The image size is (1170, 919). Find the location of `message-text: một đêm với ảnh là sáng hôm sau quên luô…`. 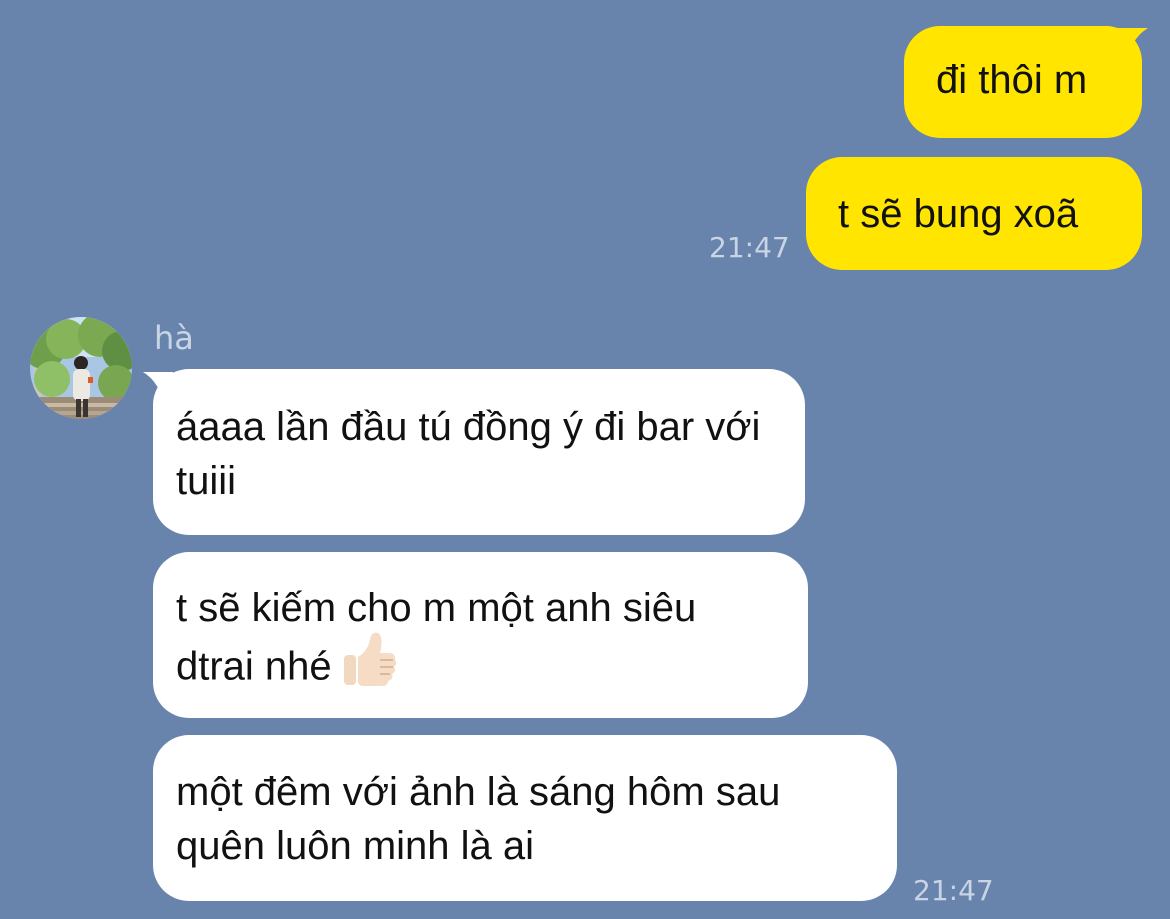

message-text: một đêm với ảnh là sáng hôm sau quên luô… is located at coordinates (478, 819).